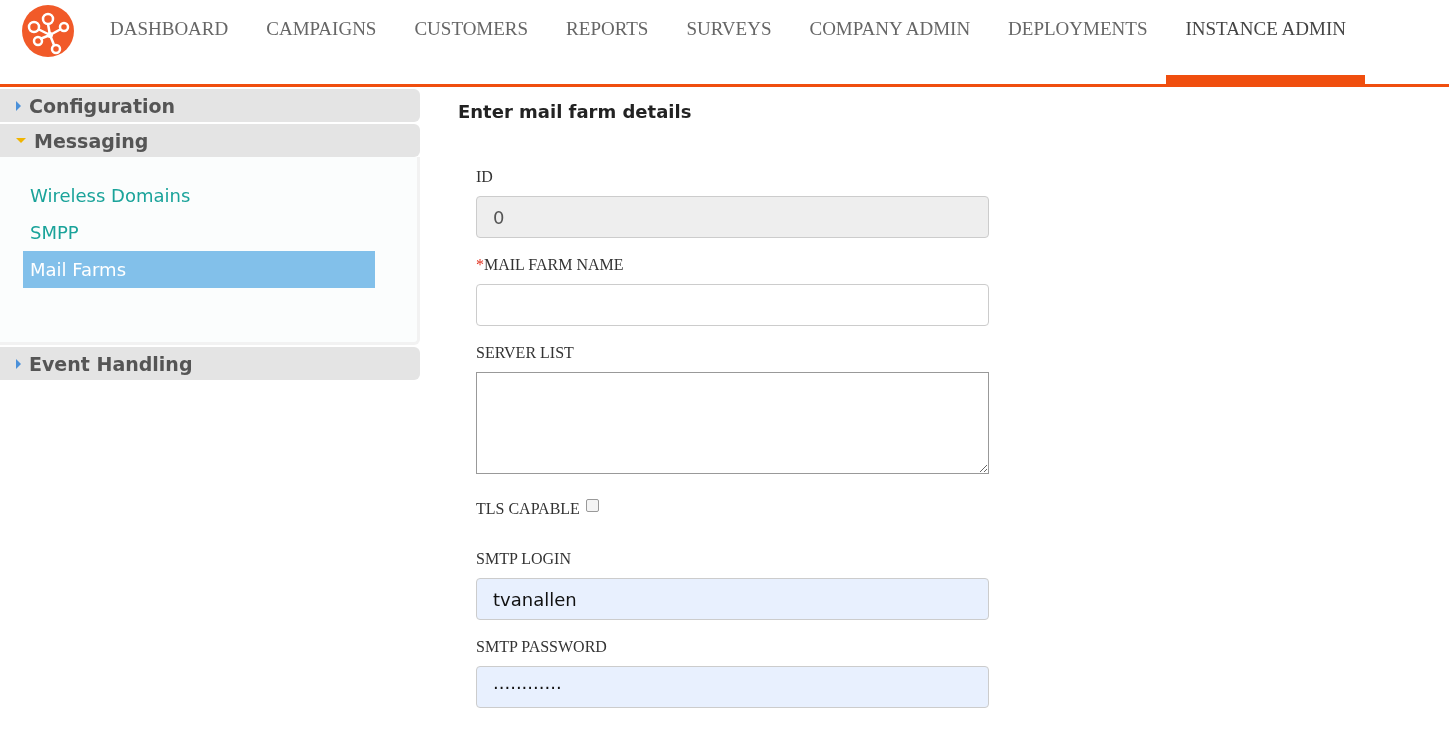 This screenshot has width=1449, height=752. I want to click on nav-tab: CAMPAIGNS, so click(321, 42).